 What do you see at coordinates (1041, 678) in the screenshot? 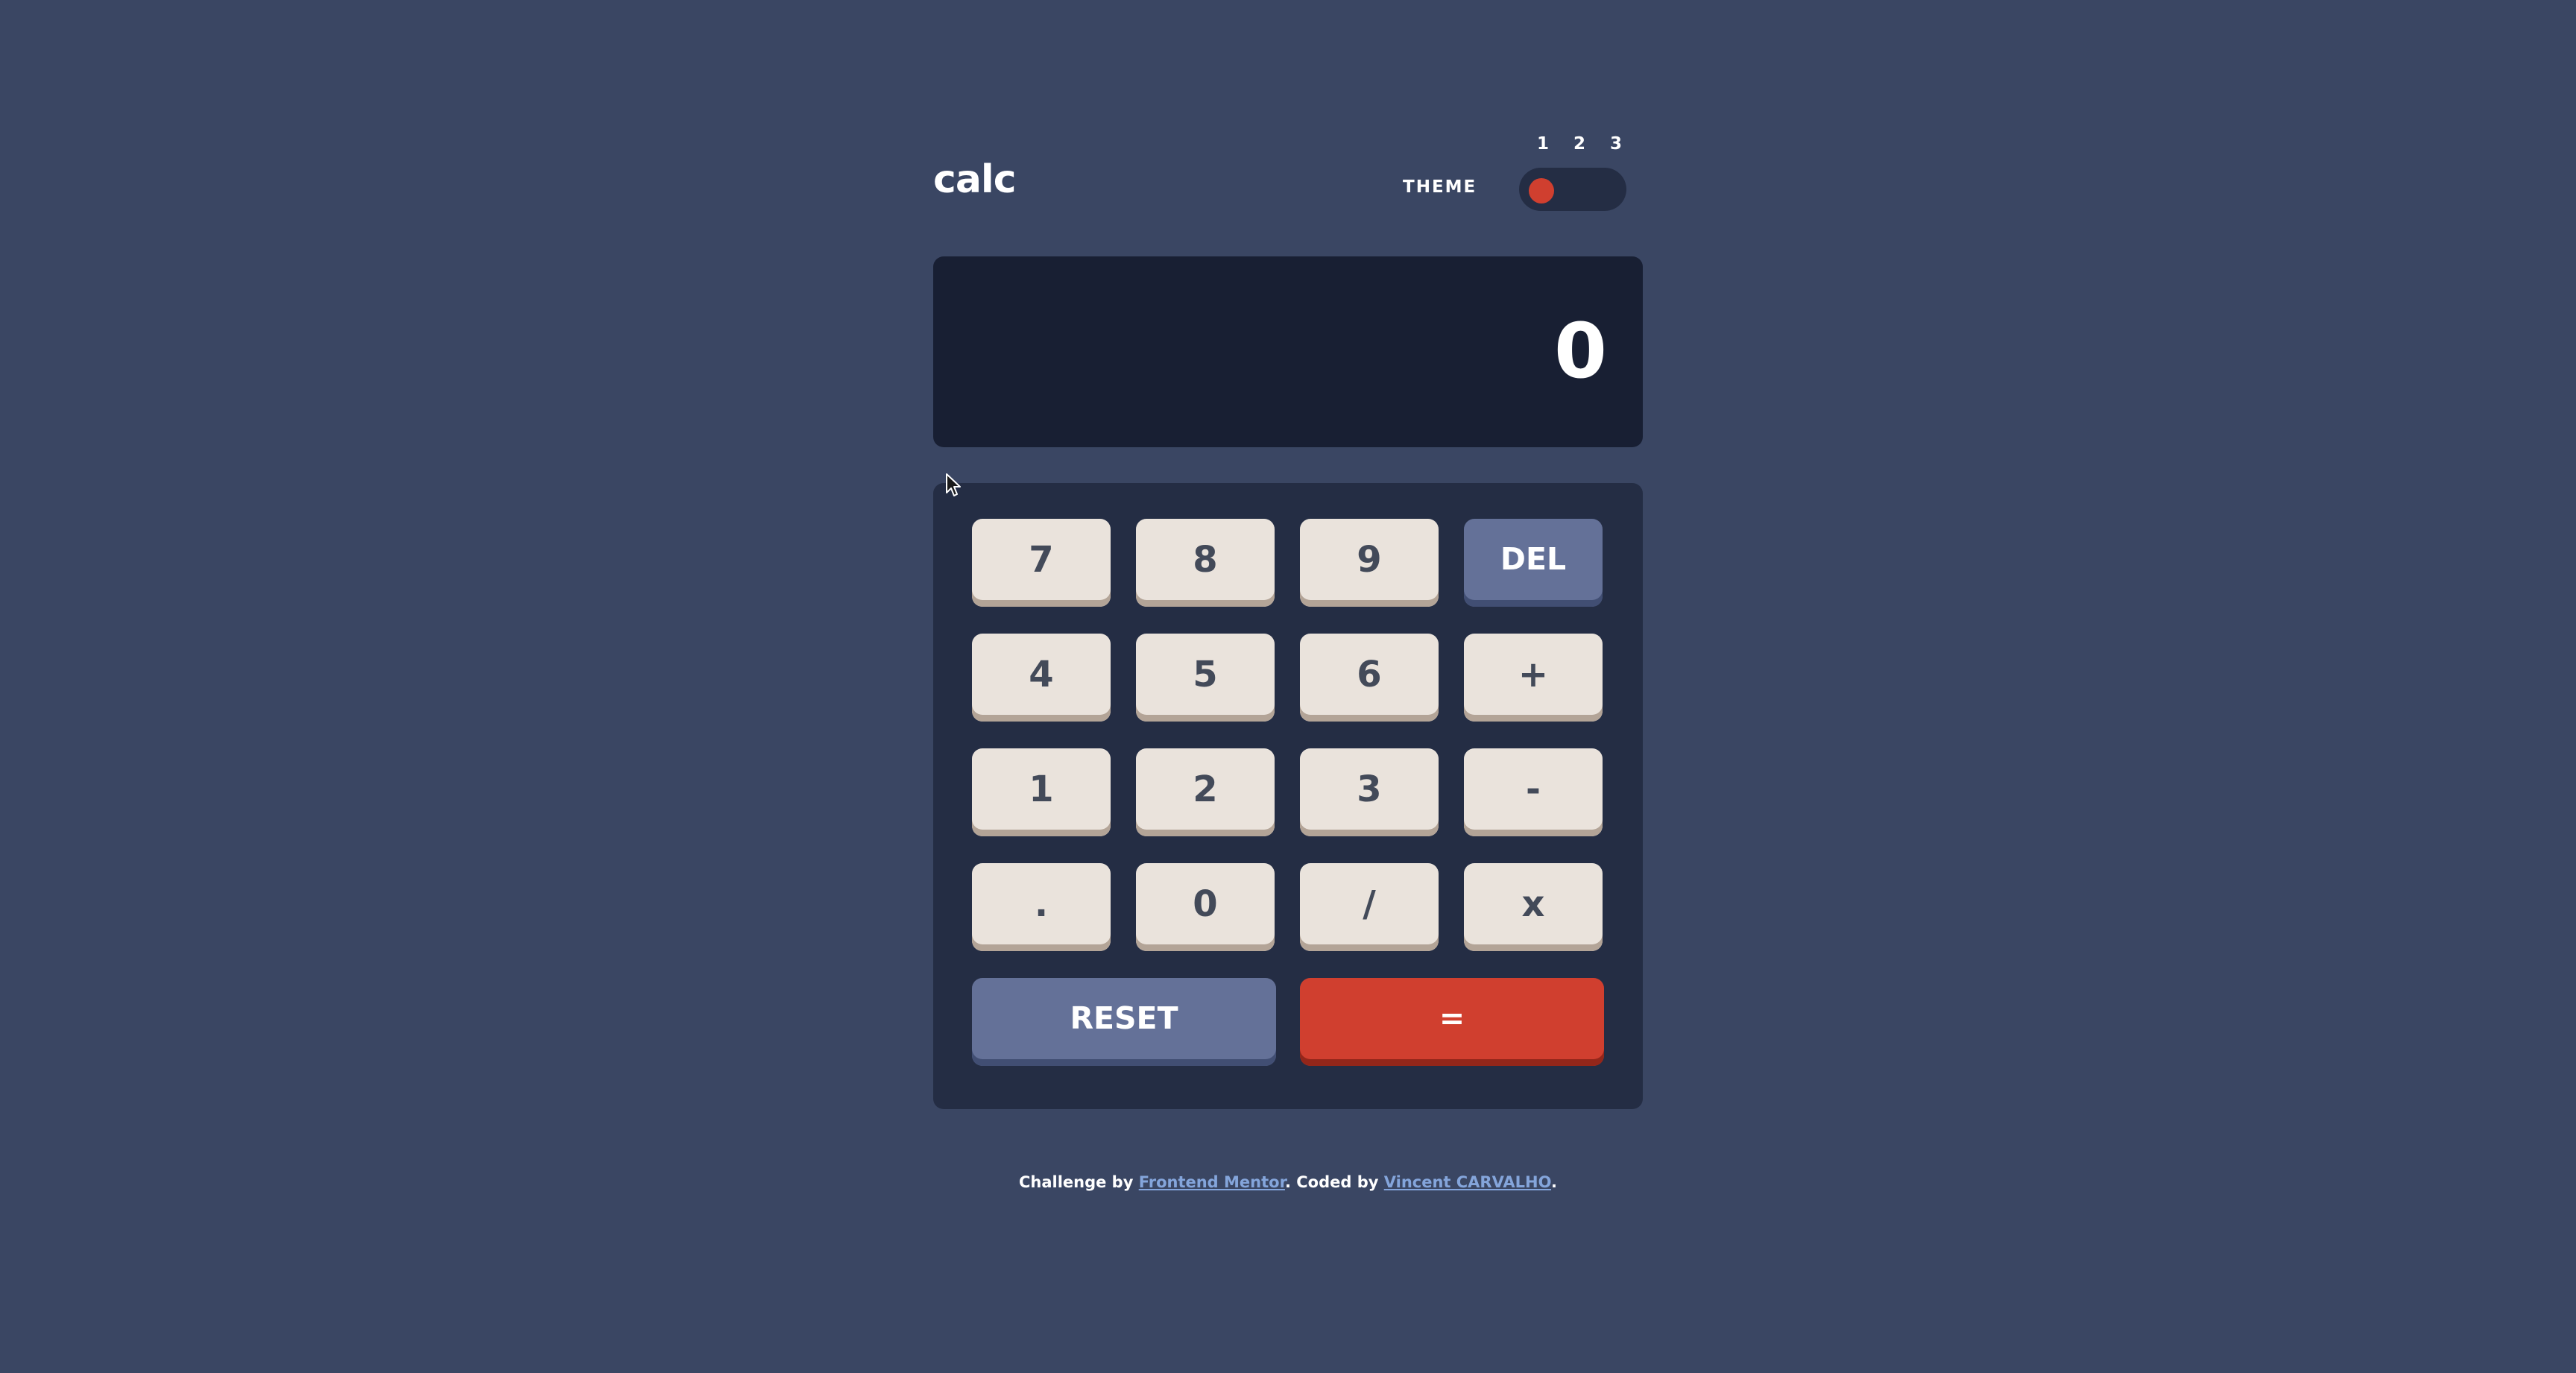
I see `key-4: 4` at bounding box center [1041, 678].